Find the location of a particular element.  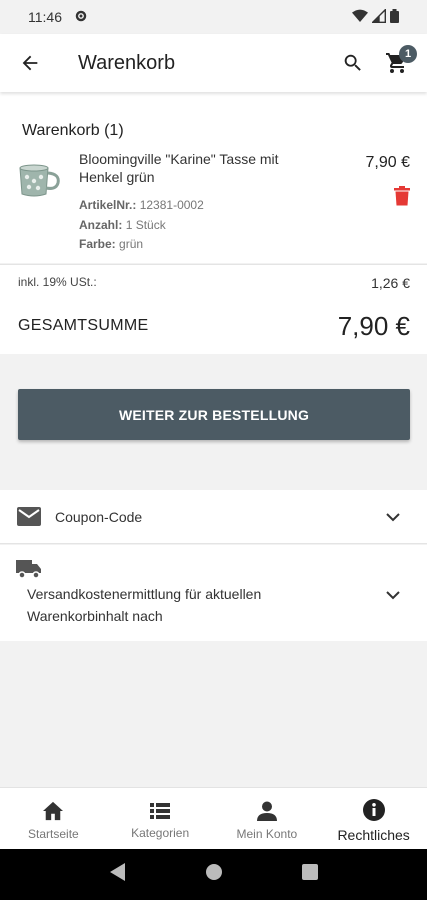

list-icon is located at coordinates (160, 810).